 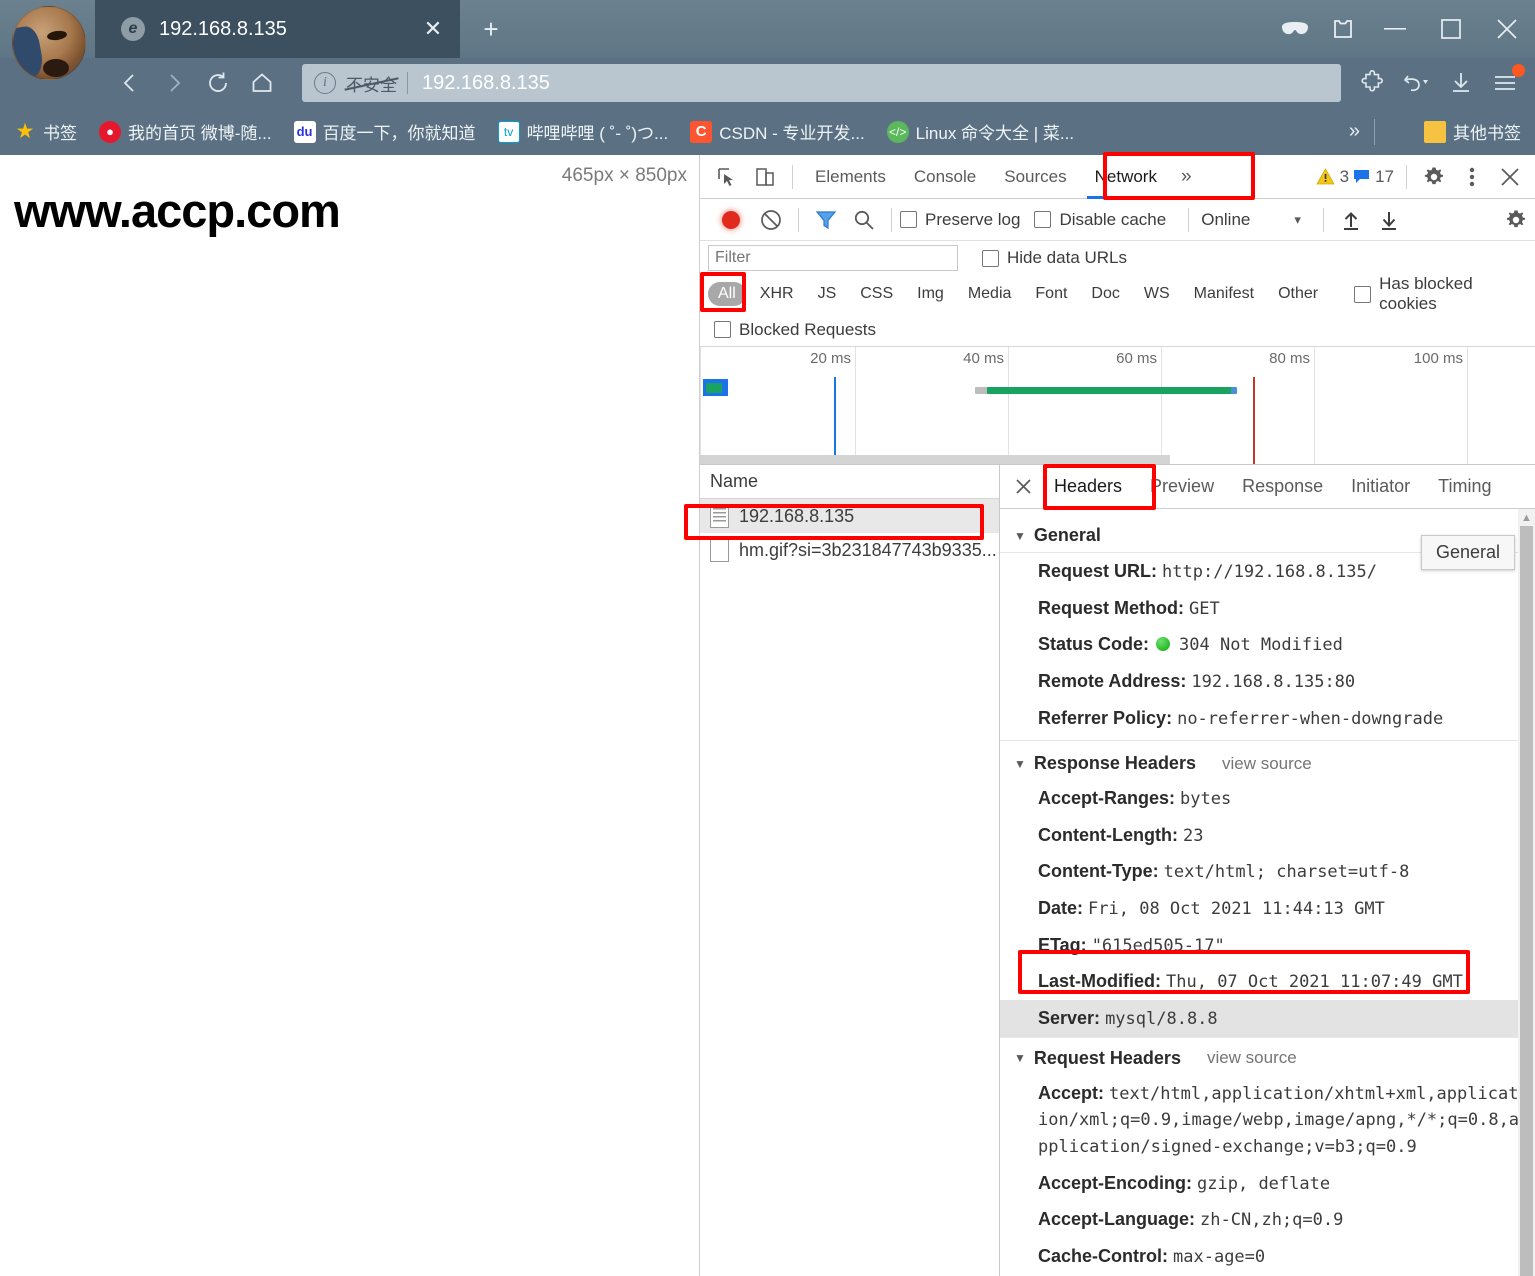 What do you see at coordinates (1351, 220) in the screenshot?
I see `import-har-icon` at bounding box center [1351, 220].